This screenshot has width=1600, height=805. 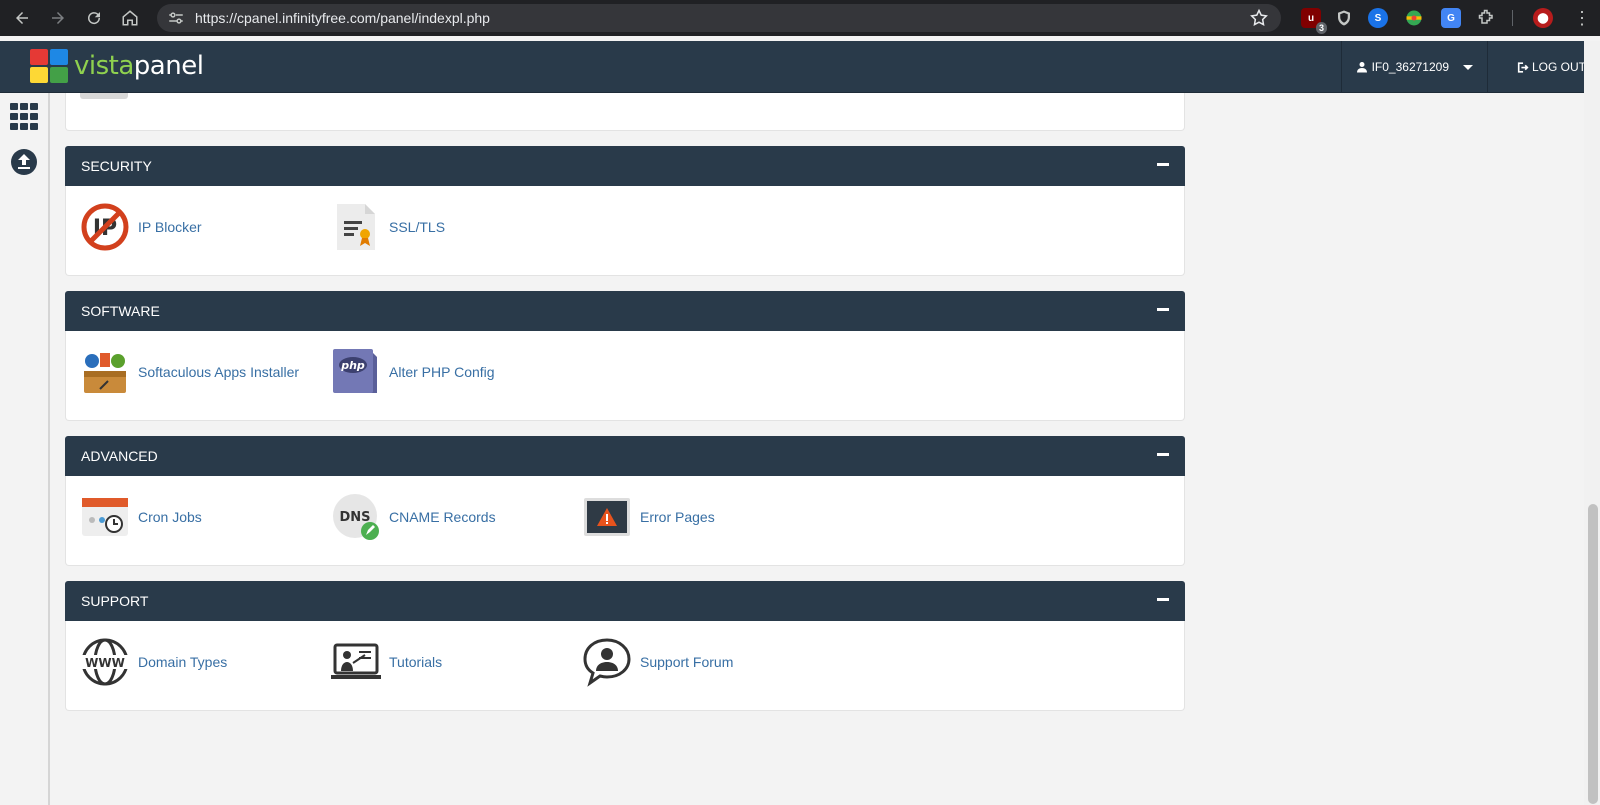 What do you see at coordinates (415, 662) in the screenshot?
I see `tool-label: Tutorials` at bounding box center [415, 662].